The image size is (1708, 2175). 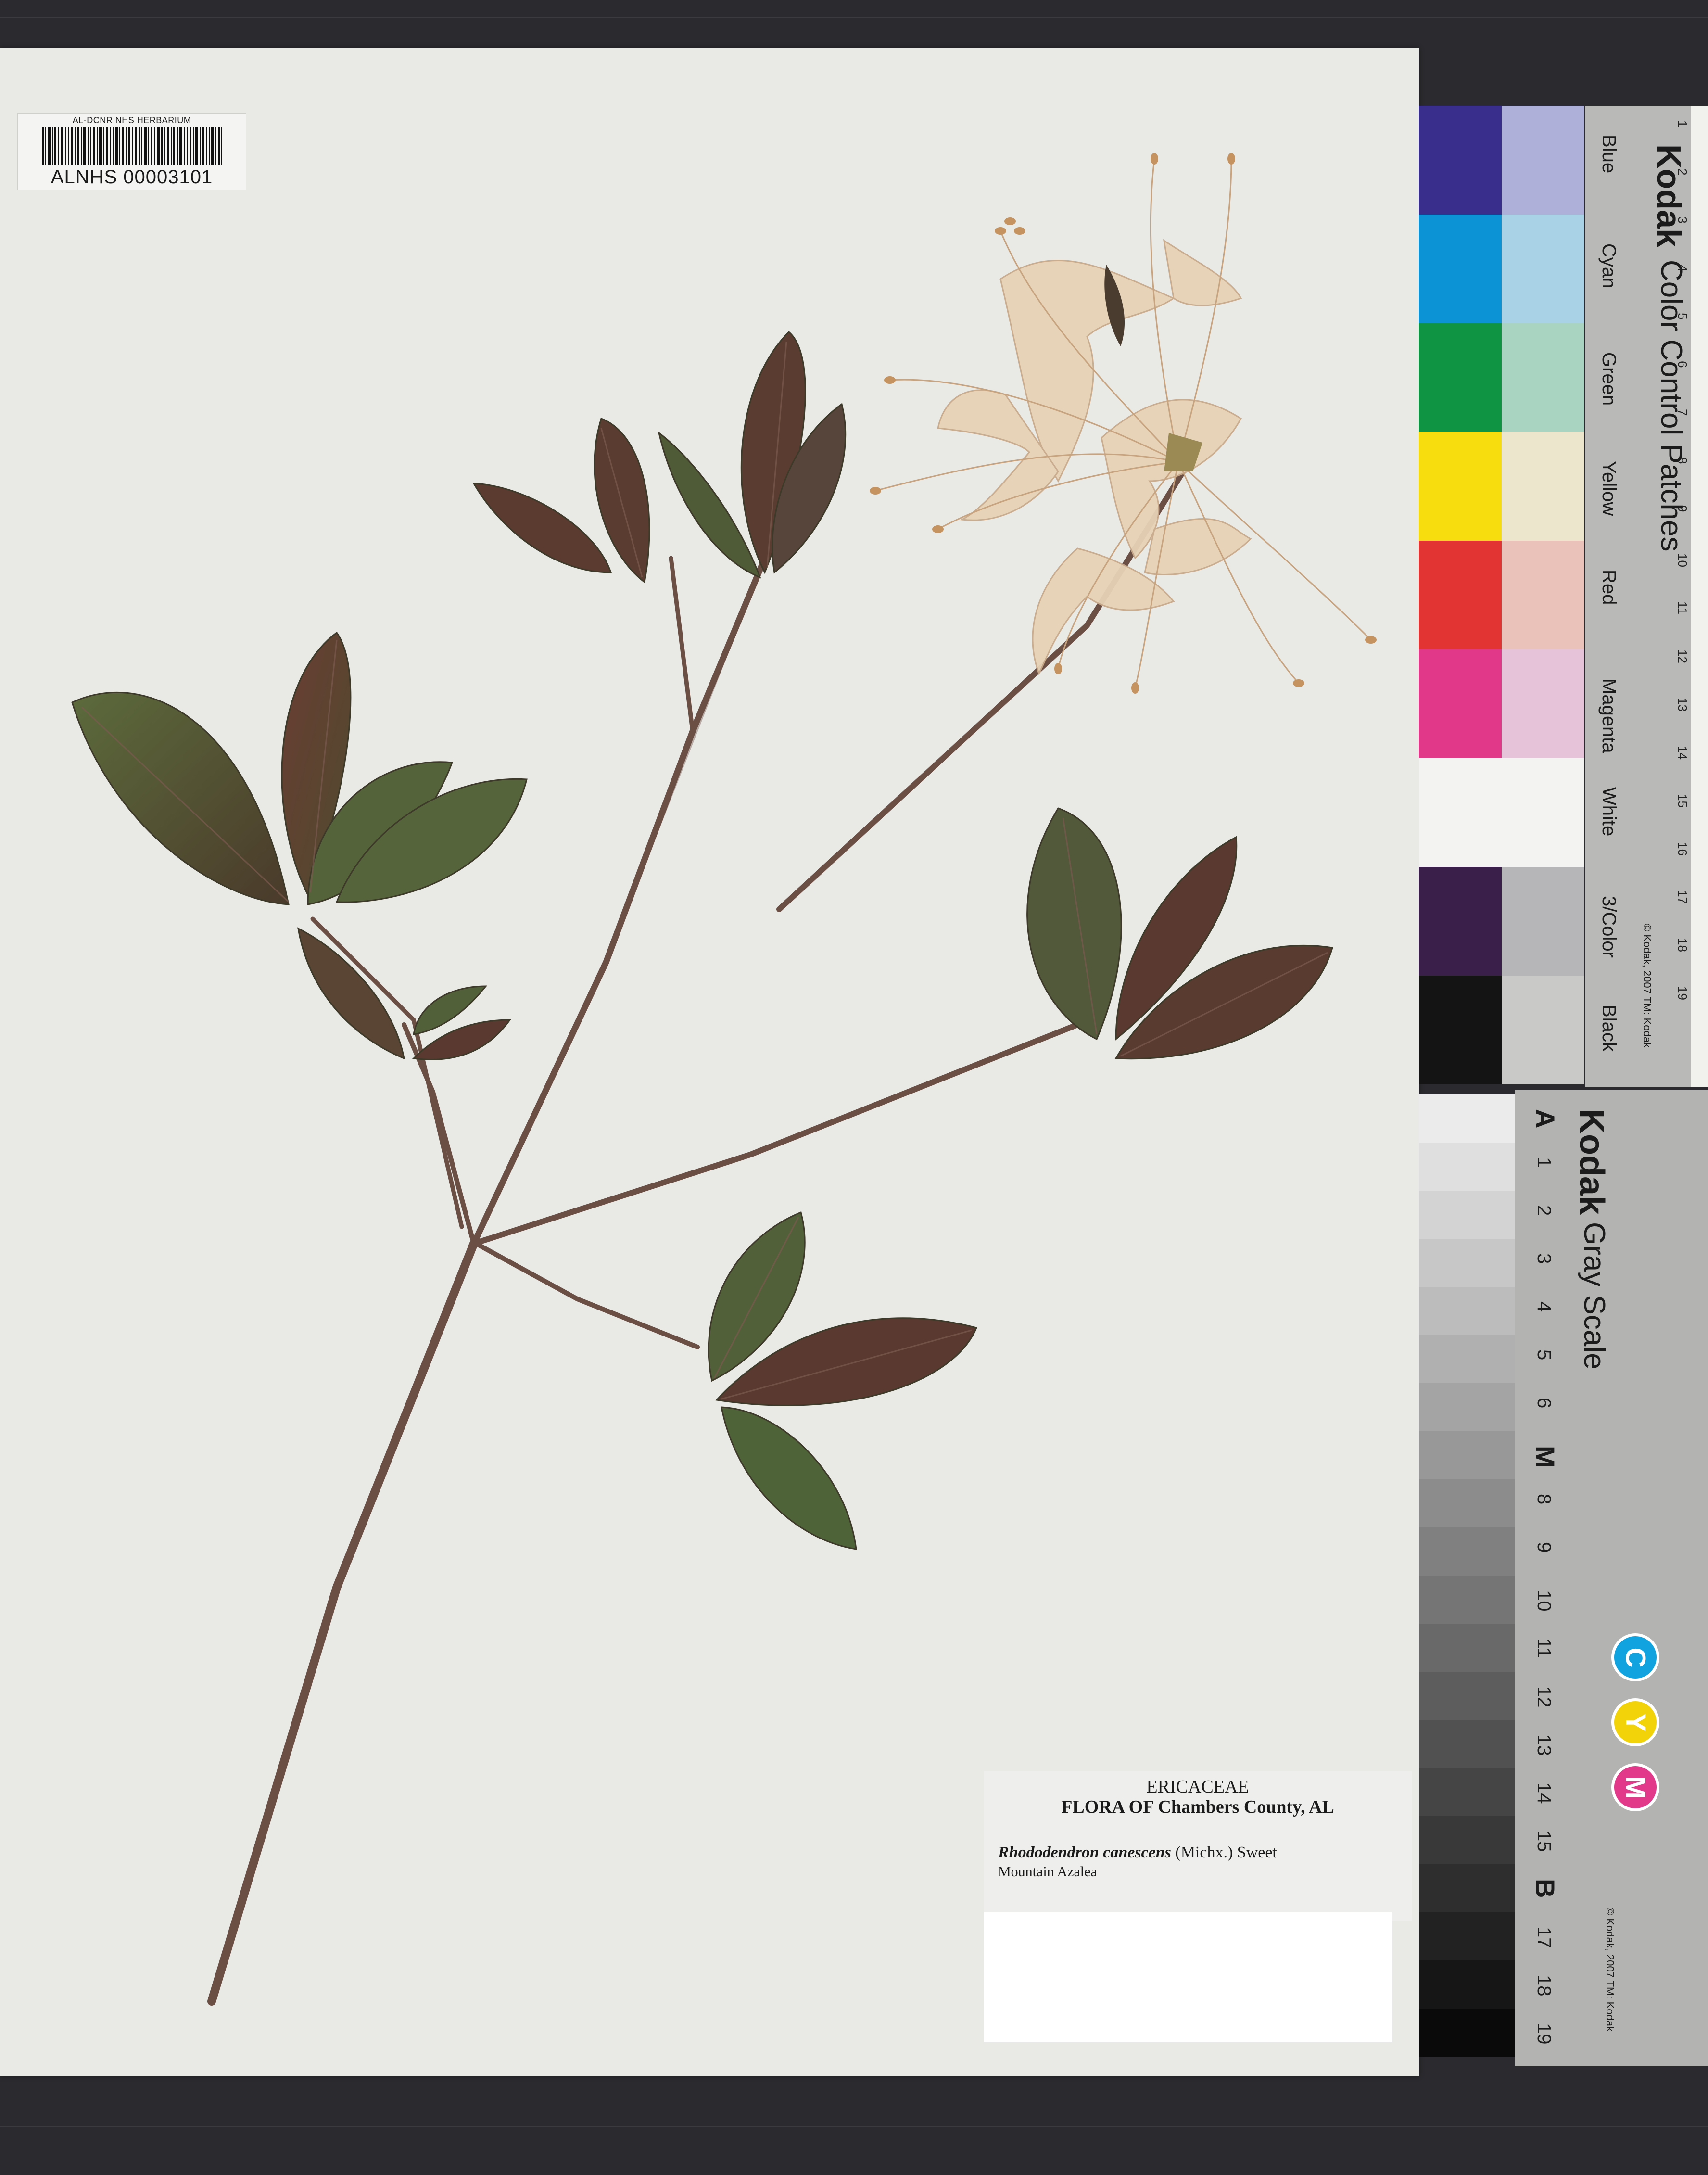 What do you see at coordinates (1682, 123) in the screenshot?
I see `ruler-cm-label: 1` at bounding box center [1682, 123].